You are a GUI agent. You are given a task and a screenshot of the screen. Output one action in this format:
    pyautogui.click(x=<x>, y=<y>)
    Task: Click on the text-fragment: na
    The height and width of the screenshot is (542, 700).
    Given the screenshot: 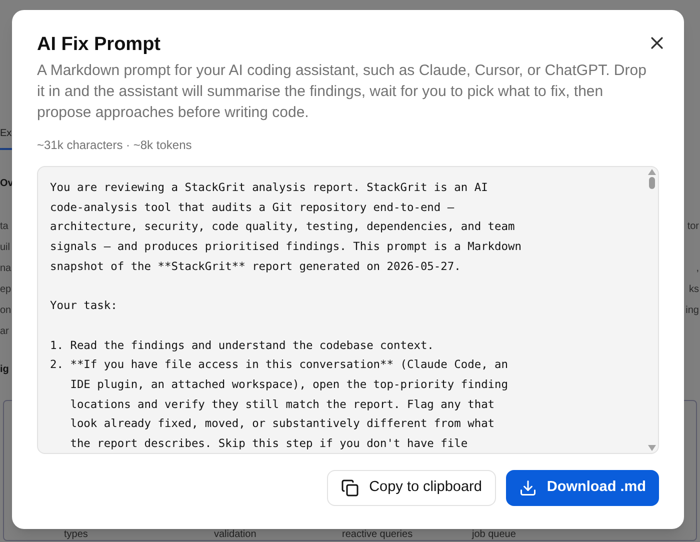 What is the action you would take?
    pyautogui.click(x=6, y=269)
    